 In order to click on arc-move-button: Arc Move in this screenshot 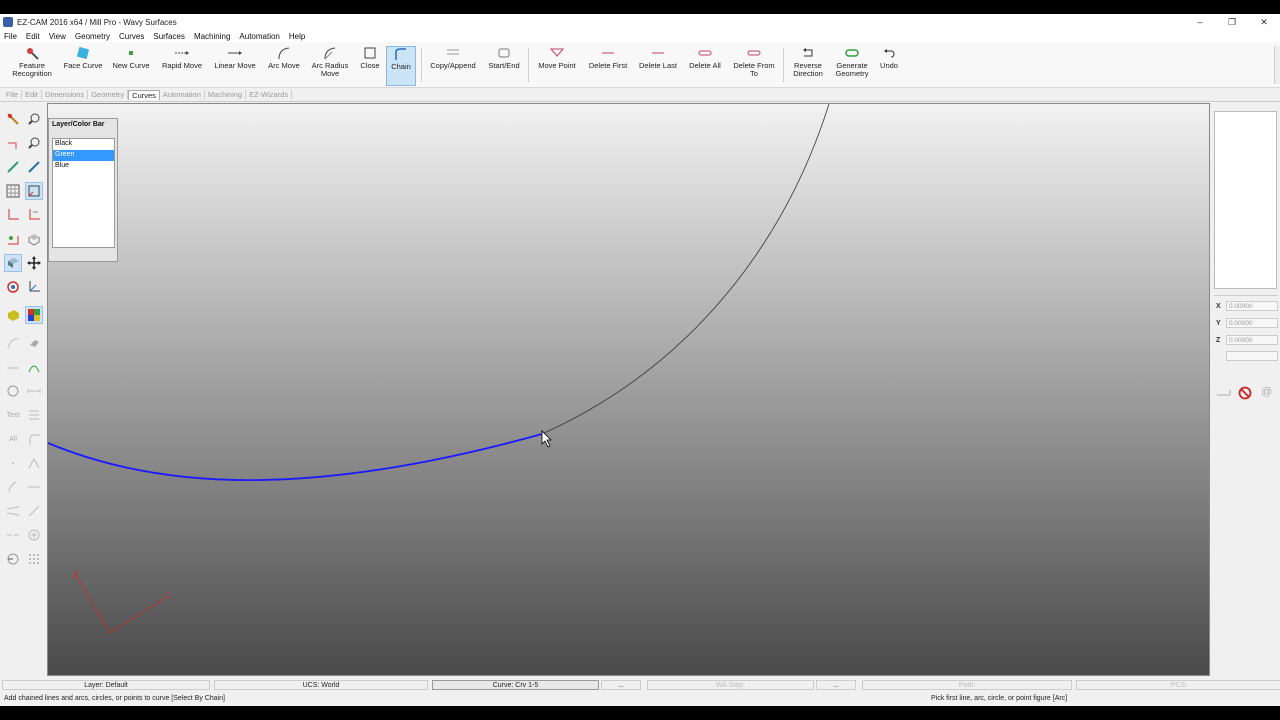, I will do `click(284, 66)`.